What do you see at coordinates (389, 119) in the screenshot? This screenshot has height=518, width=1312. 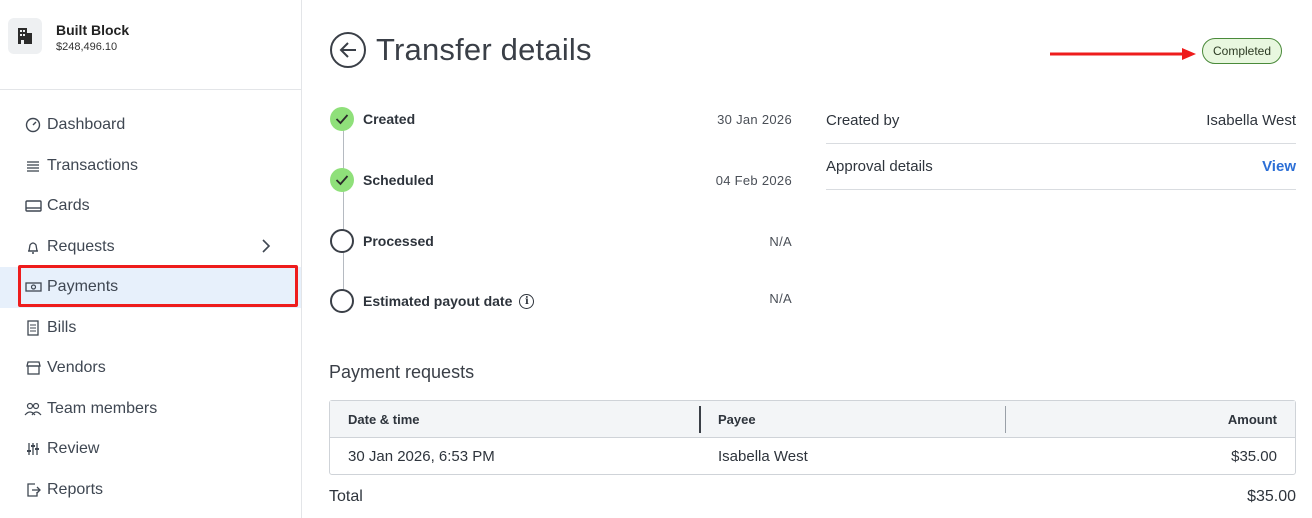 I see `timeline-label: Created` at bounding box center [389, 119].